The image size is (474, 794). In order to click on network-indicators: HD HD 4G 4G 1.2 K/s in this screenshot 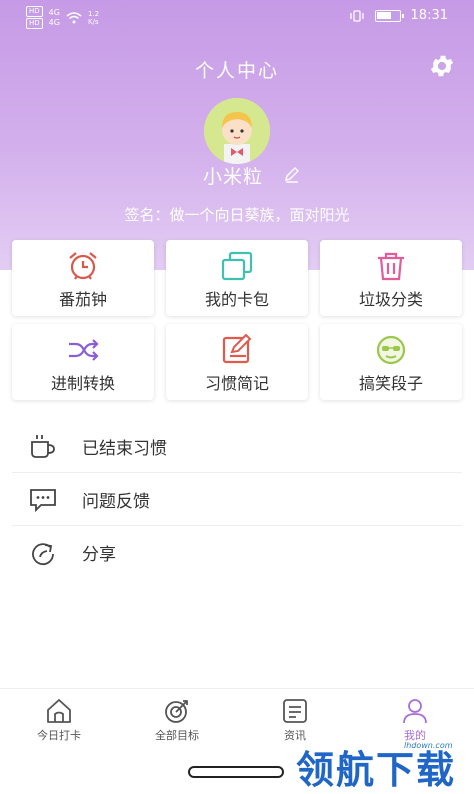, I will do `click(62, 17)`.